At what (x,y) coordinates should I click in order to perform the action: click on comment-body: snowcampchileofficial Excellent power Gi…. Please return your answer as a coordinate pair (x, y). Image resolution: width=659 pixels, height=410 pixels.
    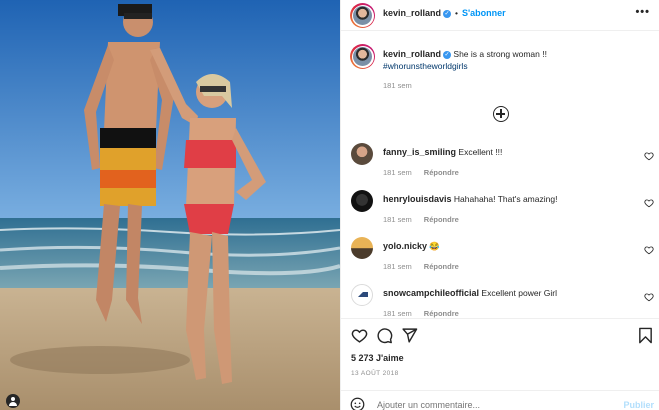
    Looking at the image, I should click on (508, 293).